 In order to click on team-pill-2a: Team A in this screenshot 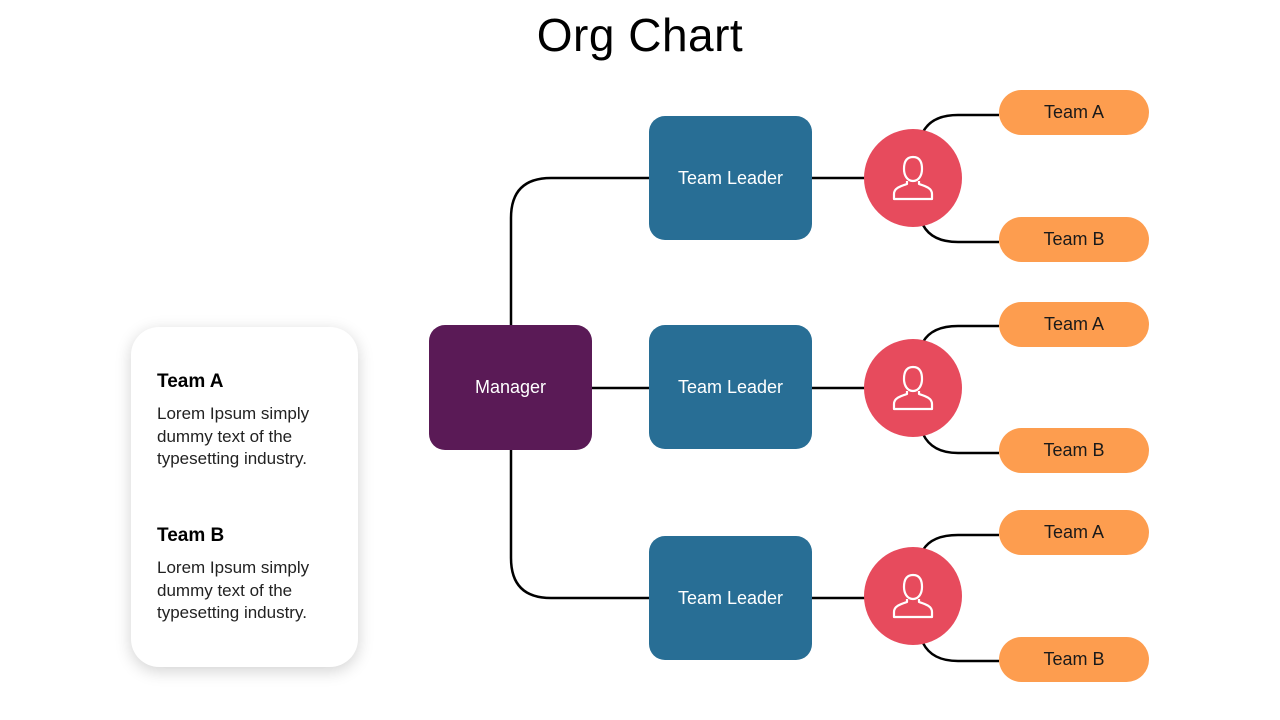, I will do `click(1074, 324)`.